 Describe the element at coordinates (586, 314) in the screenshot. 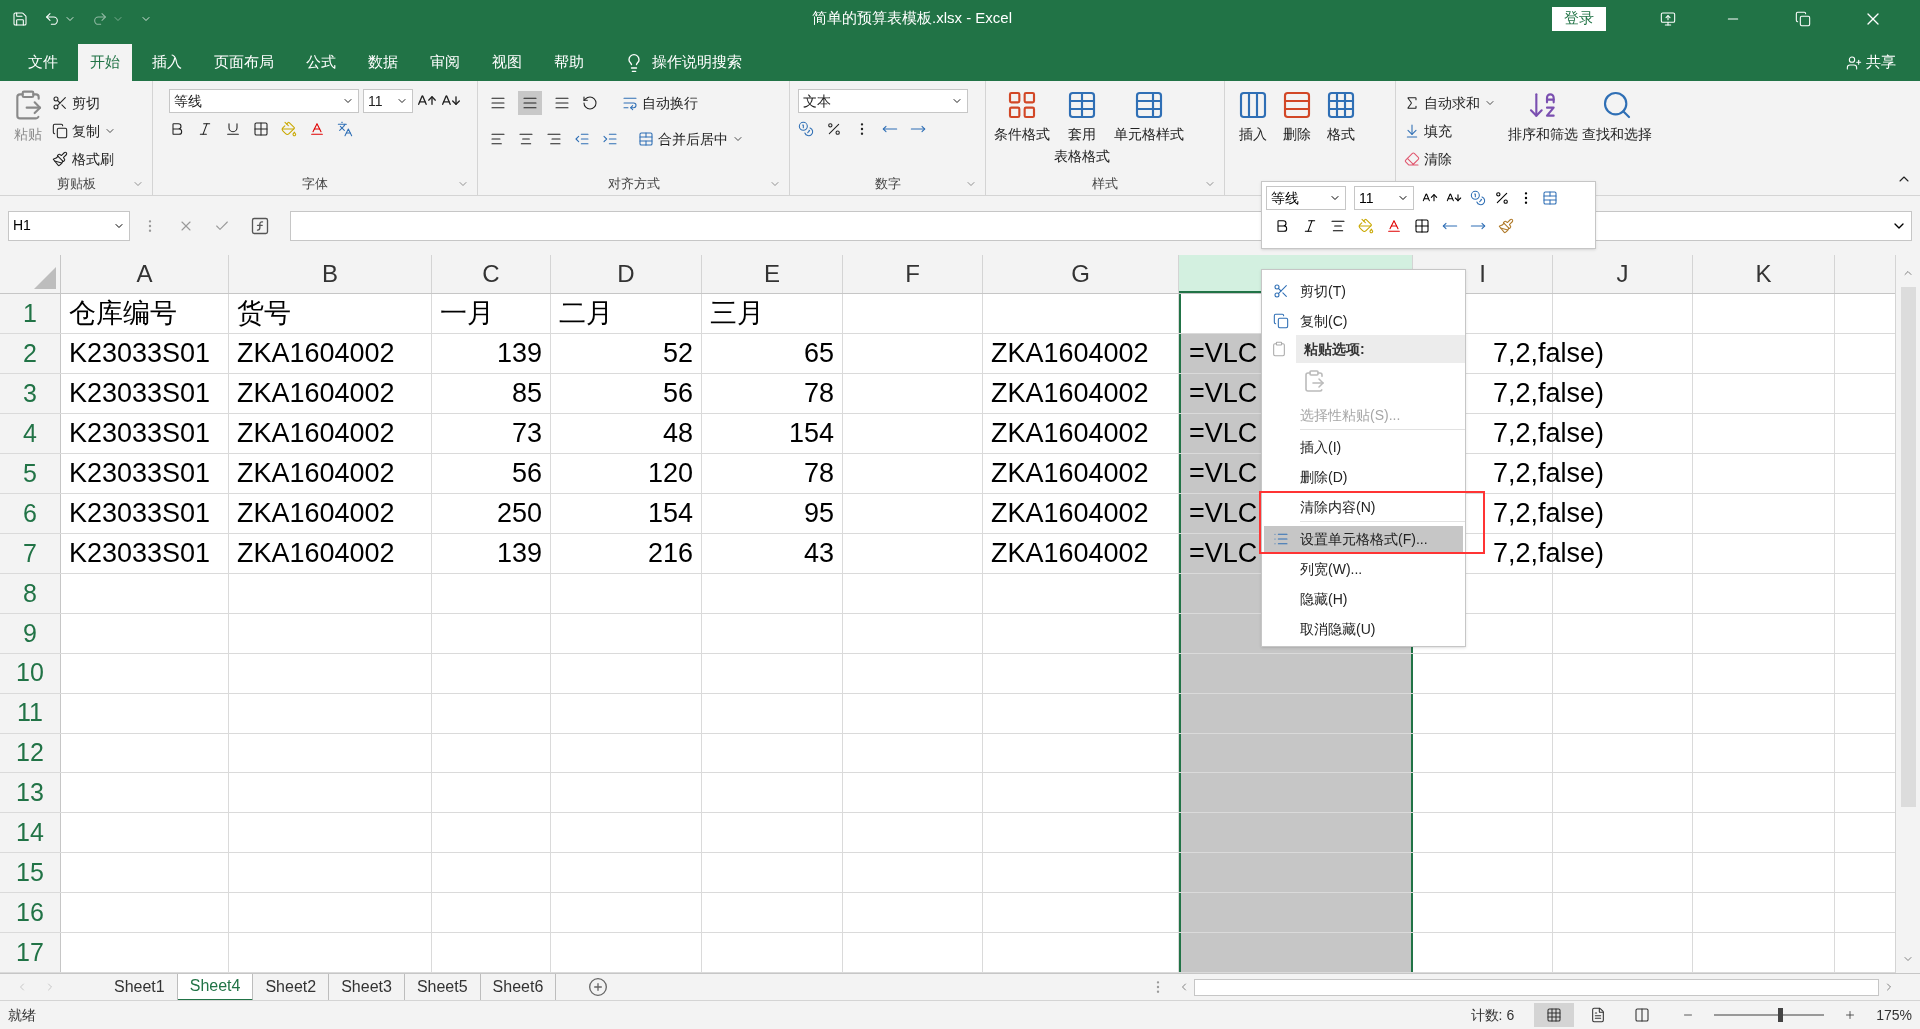

I see `cell-text: 二月` at that location.